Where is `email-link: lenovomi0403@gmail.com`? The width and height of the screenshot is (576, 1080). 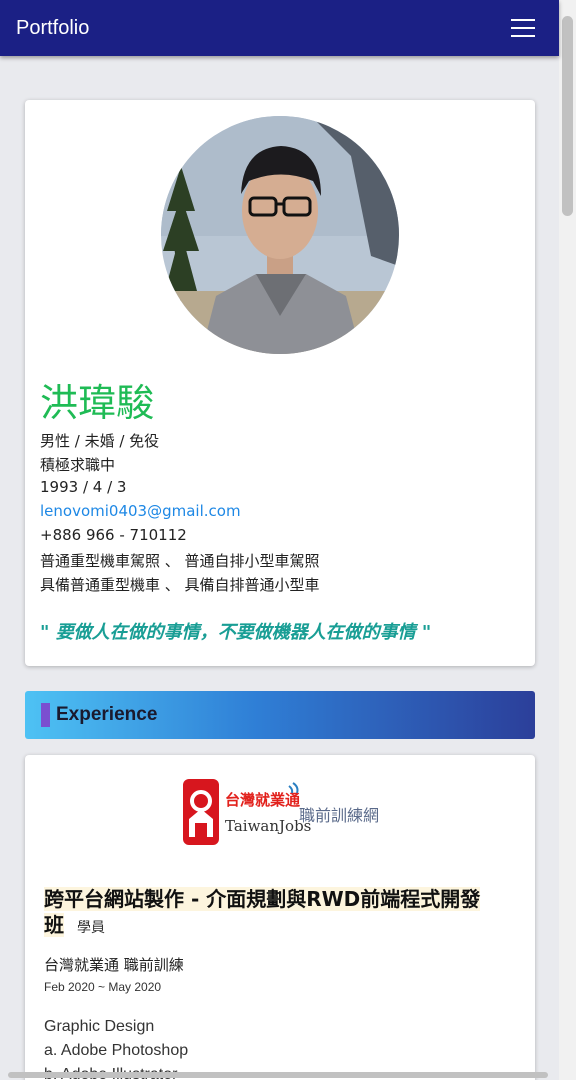
email-link: lenovomi0403@gmail.com is located at coordinates (140, 511).